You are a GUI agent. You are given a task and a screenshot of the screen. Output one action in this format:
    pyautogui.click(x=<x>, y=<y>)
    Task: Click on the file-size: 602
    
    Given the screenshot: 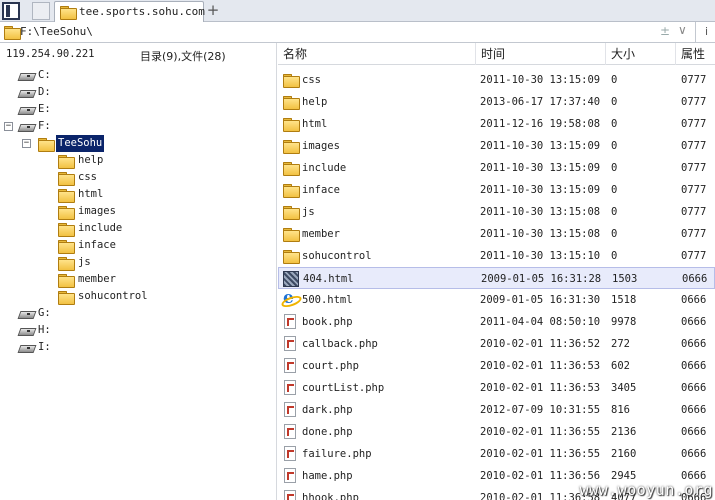 What is the action you would take?
    pyautogui.click(x=620, y=366)
    